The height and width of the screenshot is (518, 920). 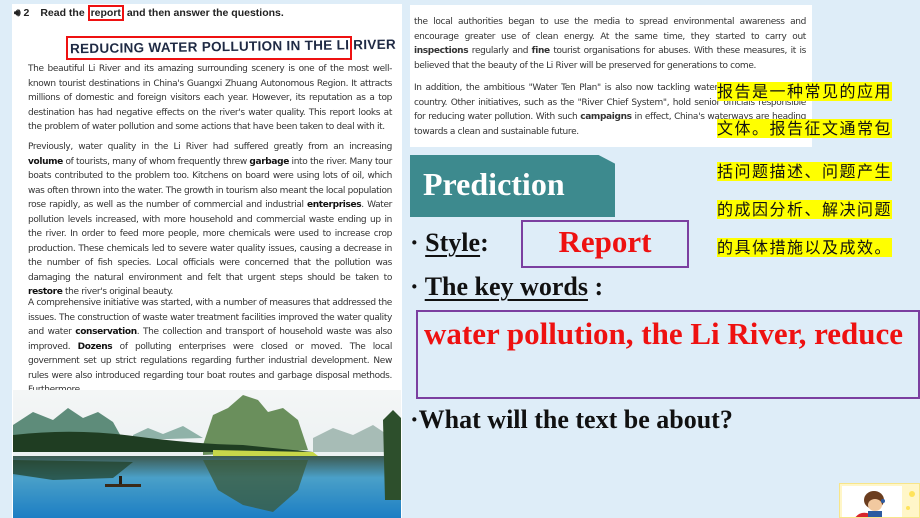 I want to click on keywords-colon: :, so click(x=595, y=286).